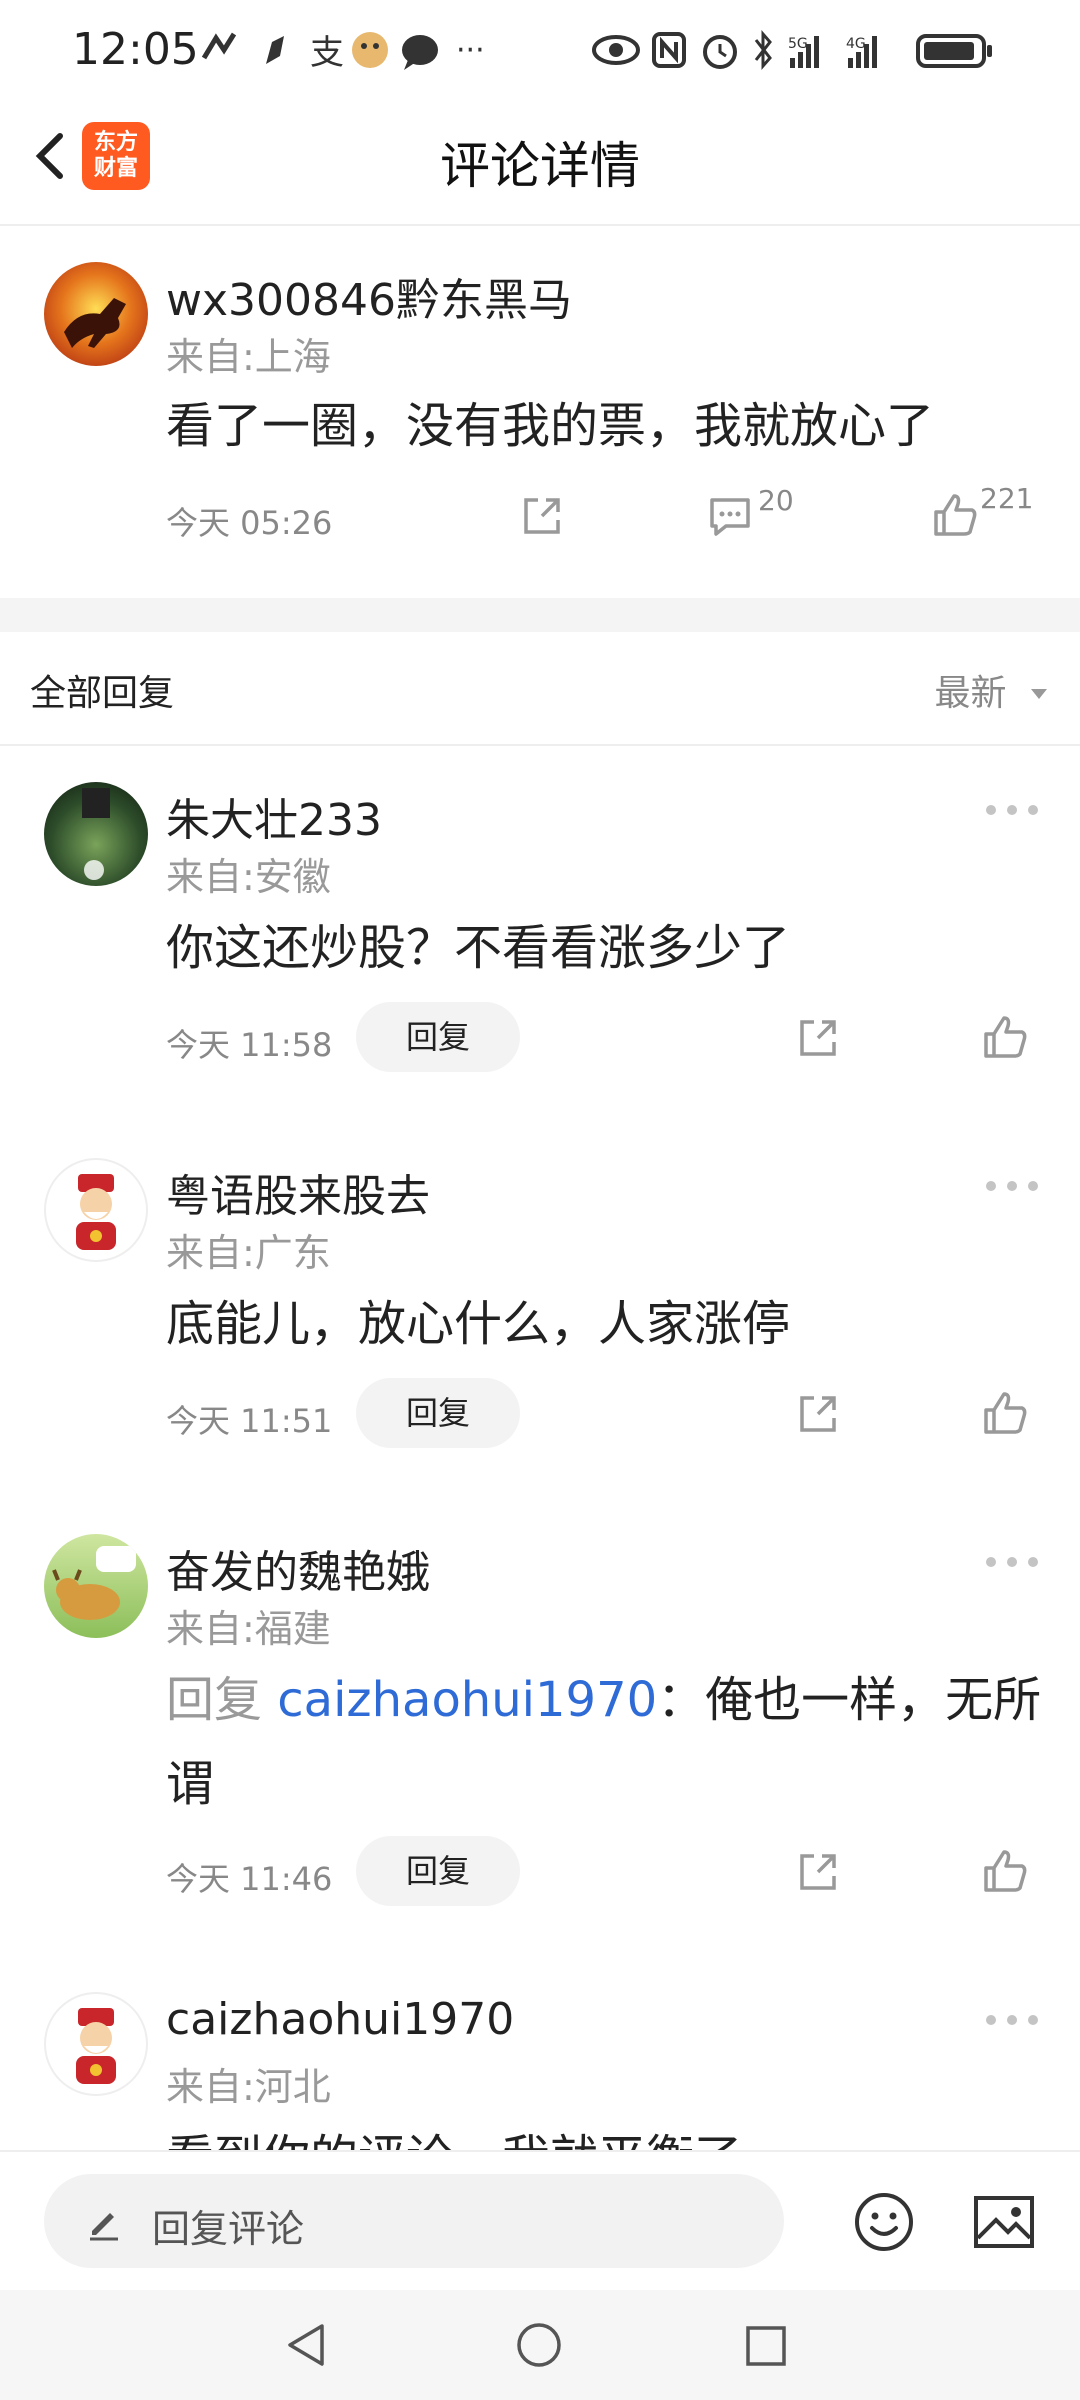  I want to click on svg-text: 4G, so click(856, 44).